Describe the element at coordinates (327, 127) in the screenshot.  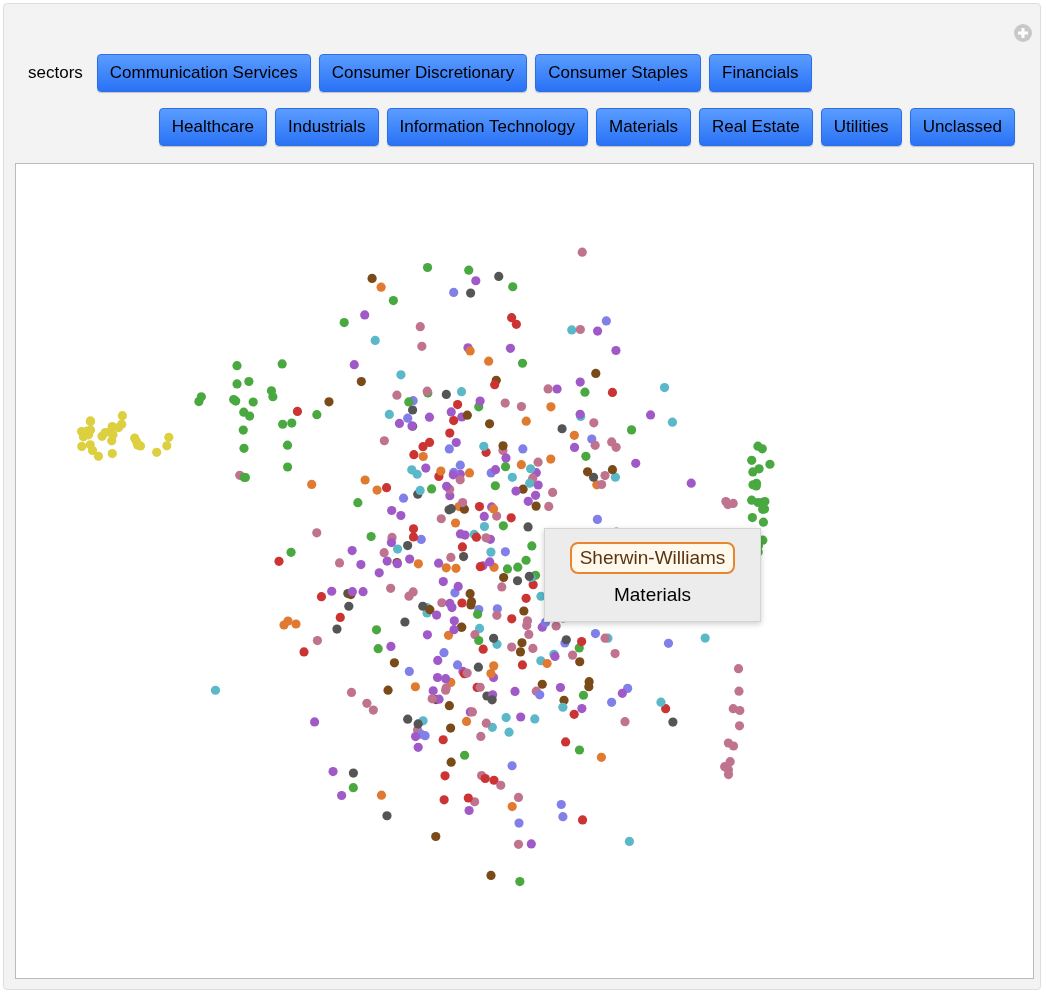
I see `sector-button: Industrials` at that location.